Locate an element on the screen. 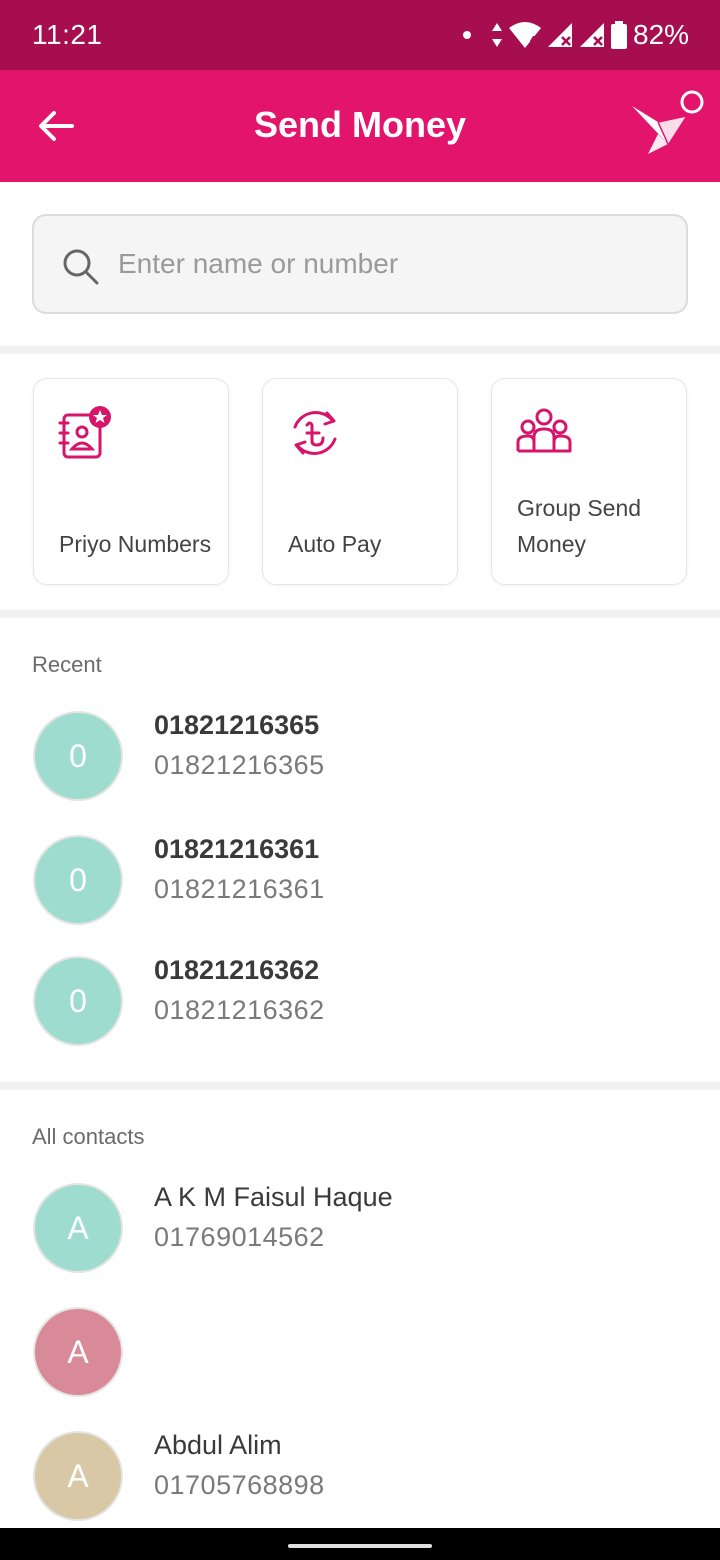 This screenshot has height=1560, width=720. contact-item: A is located at coordinates (360, 1357).